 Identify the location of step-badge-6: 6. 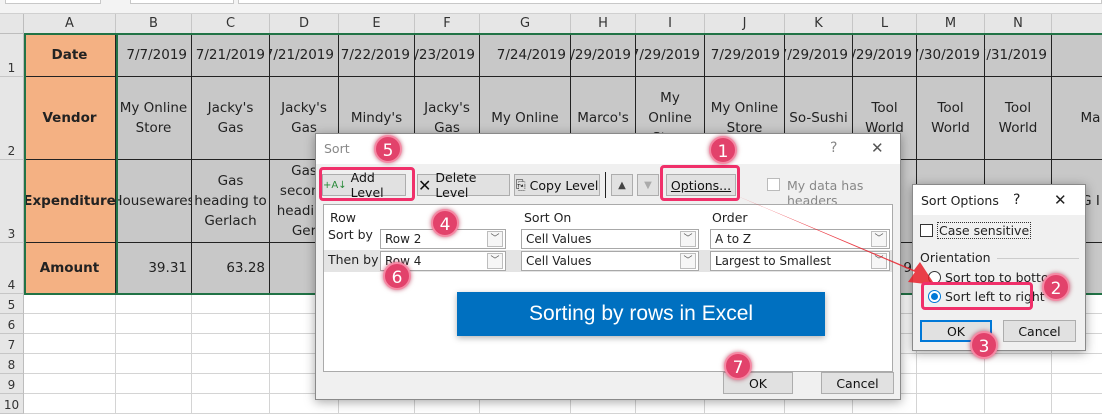
(397, 276).